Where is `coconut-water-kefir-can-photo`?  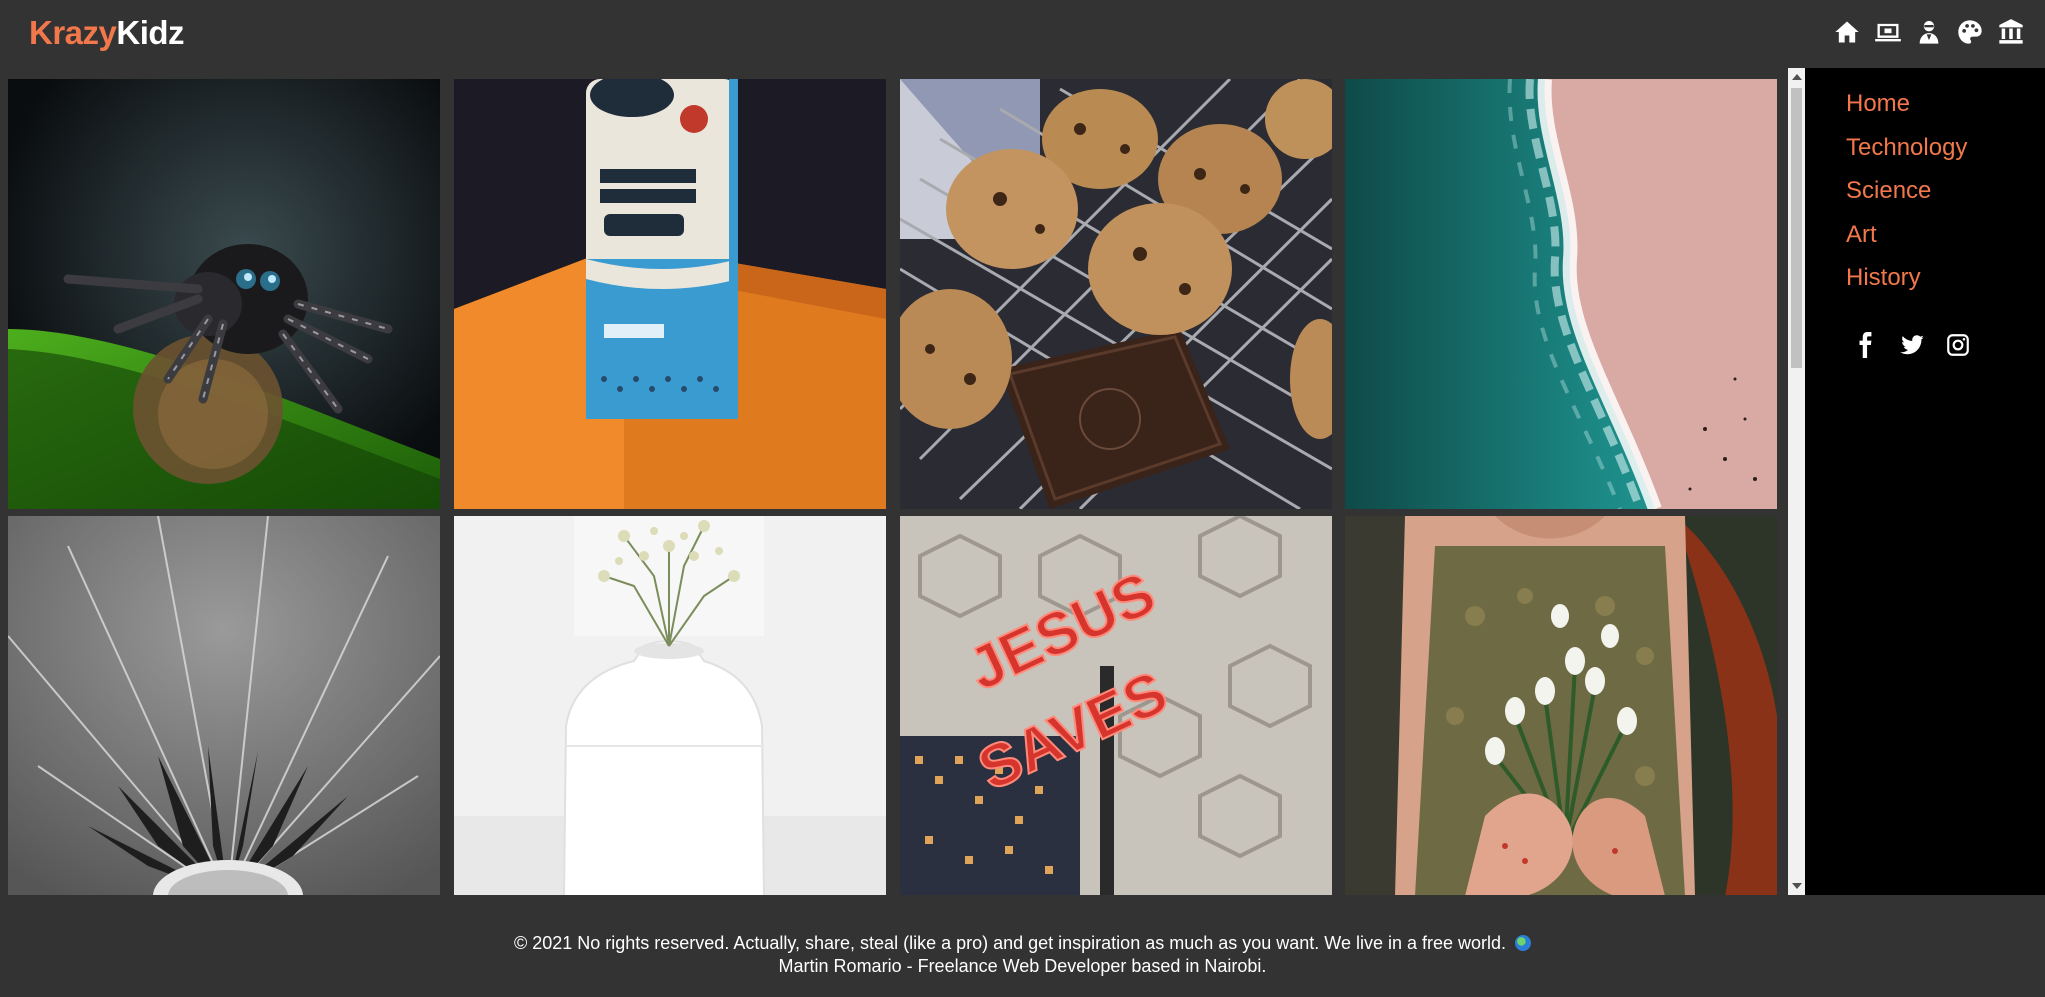 coconut-water-kefir-can-photo is located at coordinates (670, 294).